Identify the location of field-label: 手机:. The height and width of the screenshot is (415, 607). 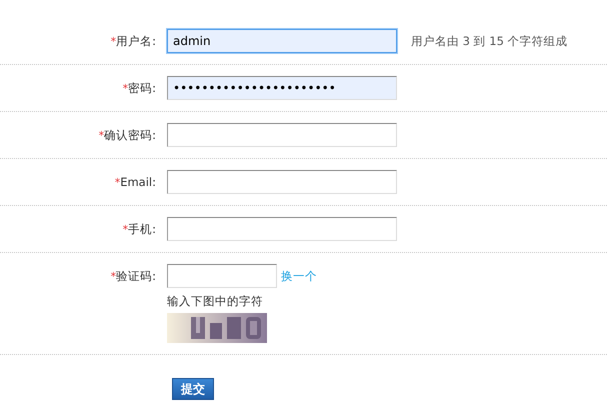
(142, 229).